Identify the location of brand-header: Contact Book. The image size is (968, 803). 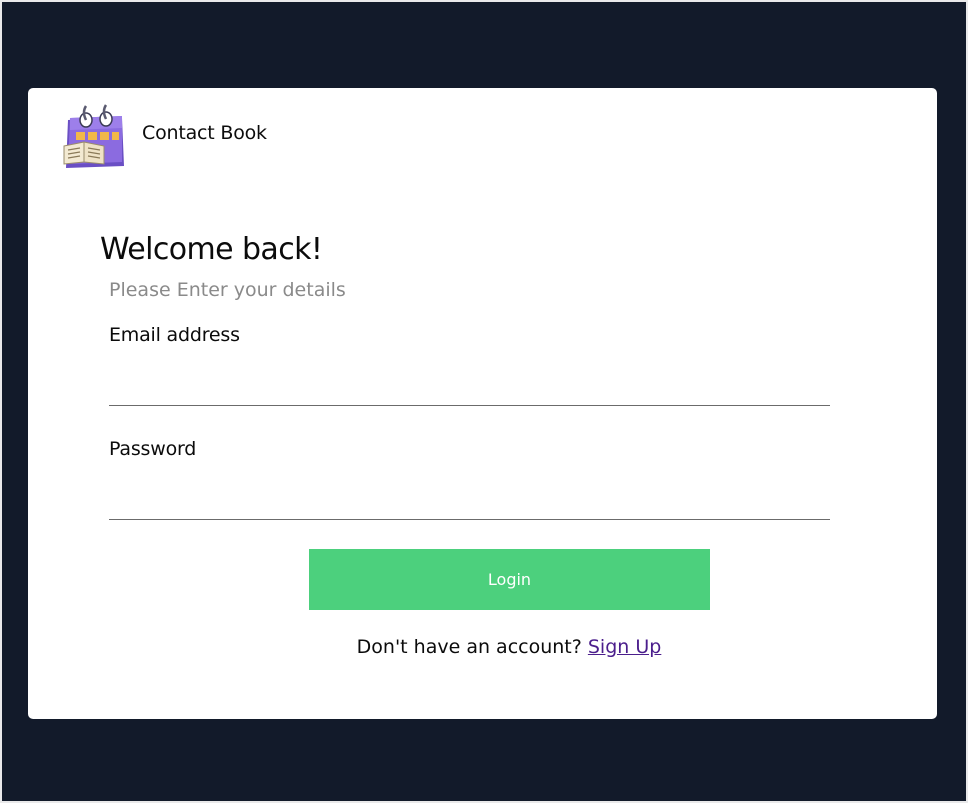
(163, 135).